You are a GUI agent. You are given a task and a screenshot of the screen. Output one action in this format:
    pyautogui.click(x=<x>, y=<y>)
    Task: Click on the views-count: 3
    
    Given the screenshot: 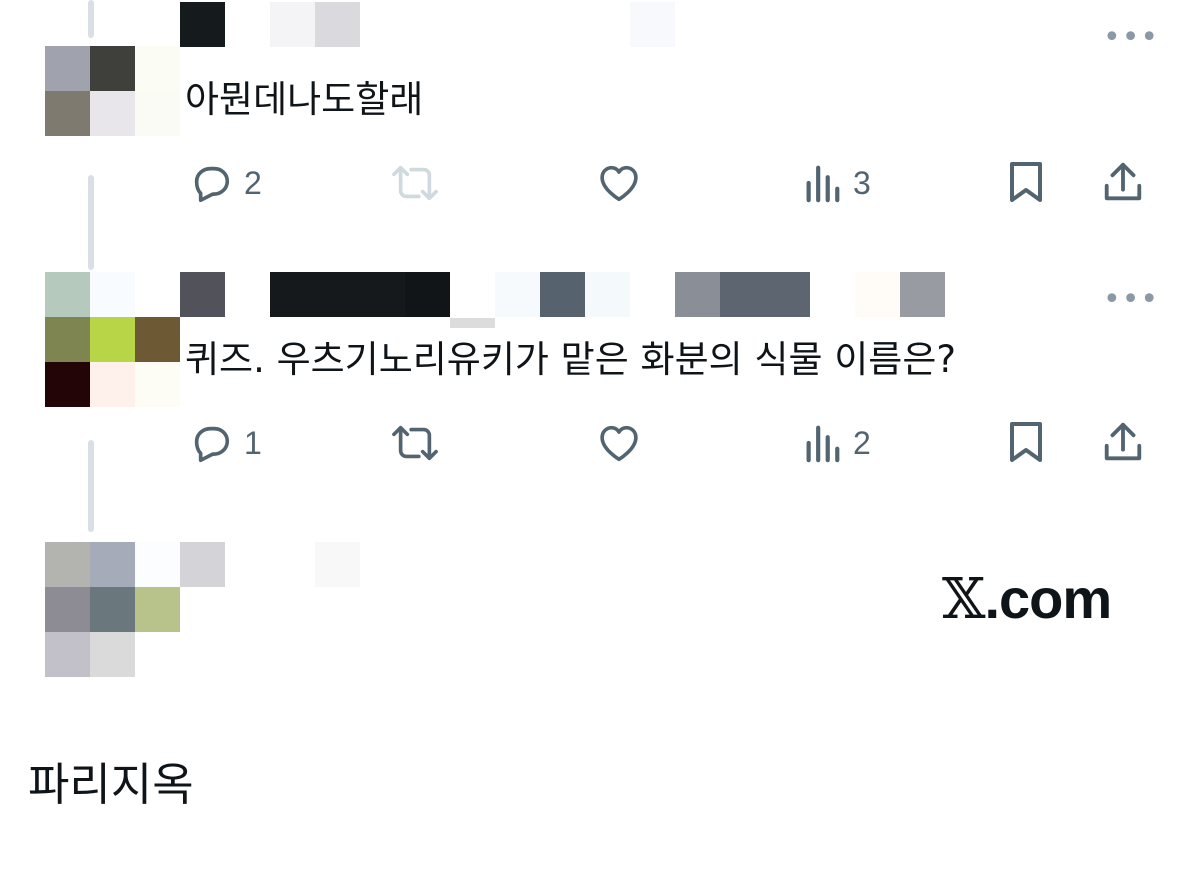 What is the action you would take?
    pyautogui.click(x=862, y=182)
    